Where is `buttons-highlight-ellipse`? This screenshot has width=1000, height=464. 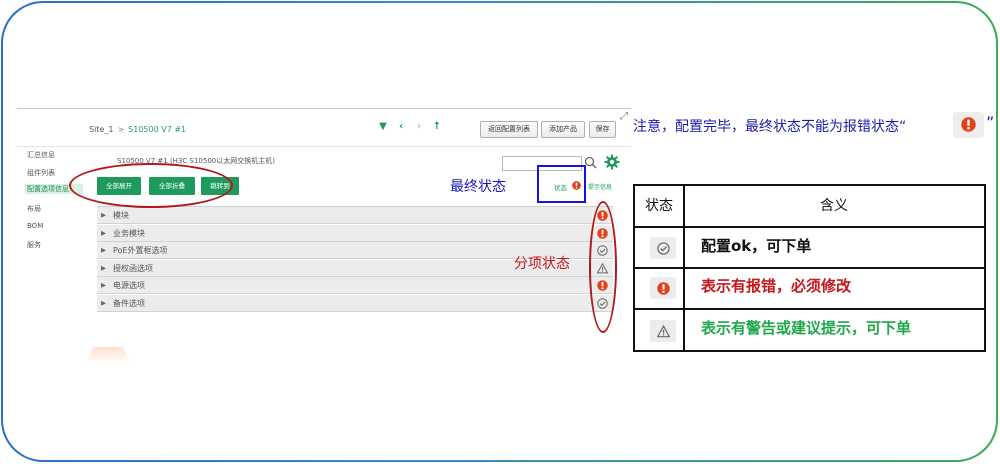 buttons-highlight-ellipse is located at coordinates (151, 185).